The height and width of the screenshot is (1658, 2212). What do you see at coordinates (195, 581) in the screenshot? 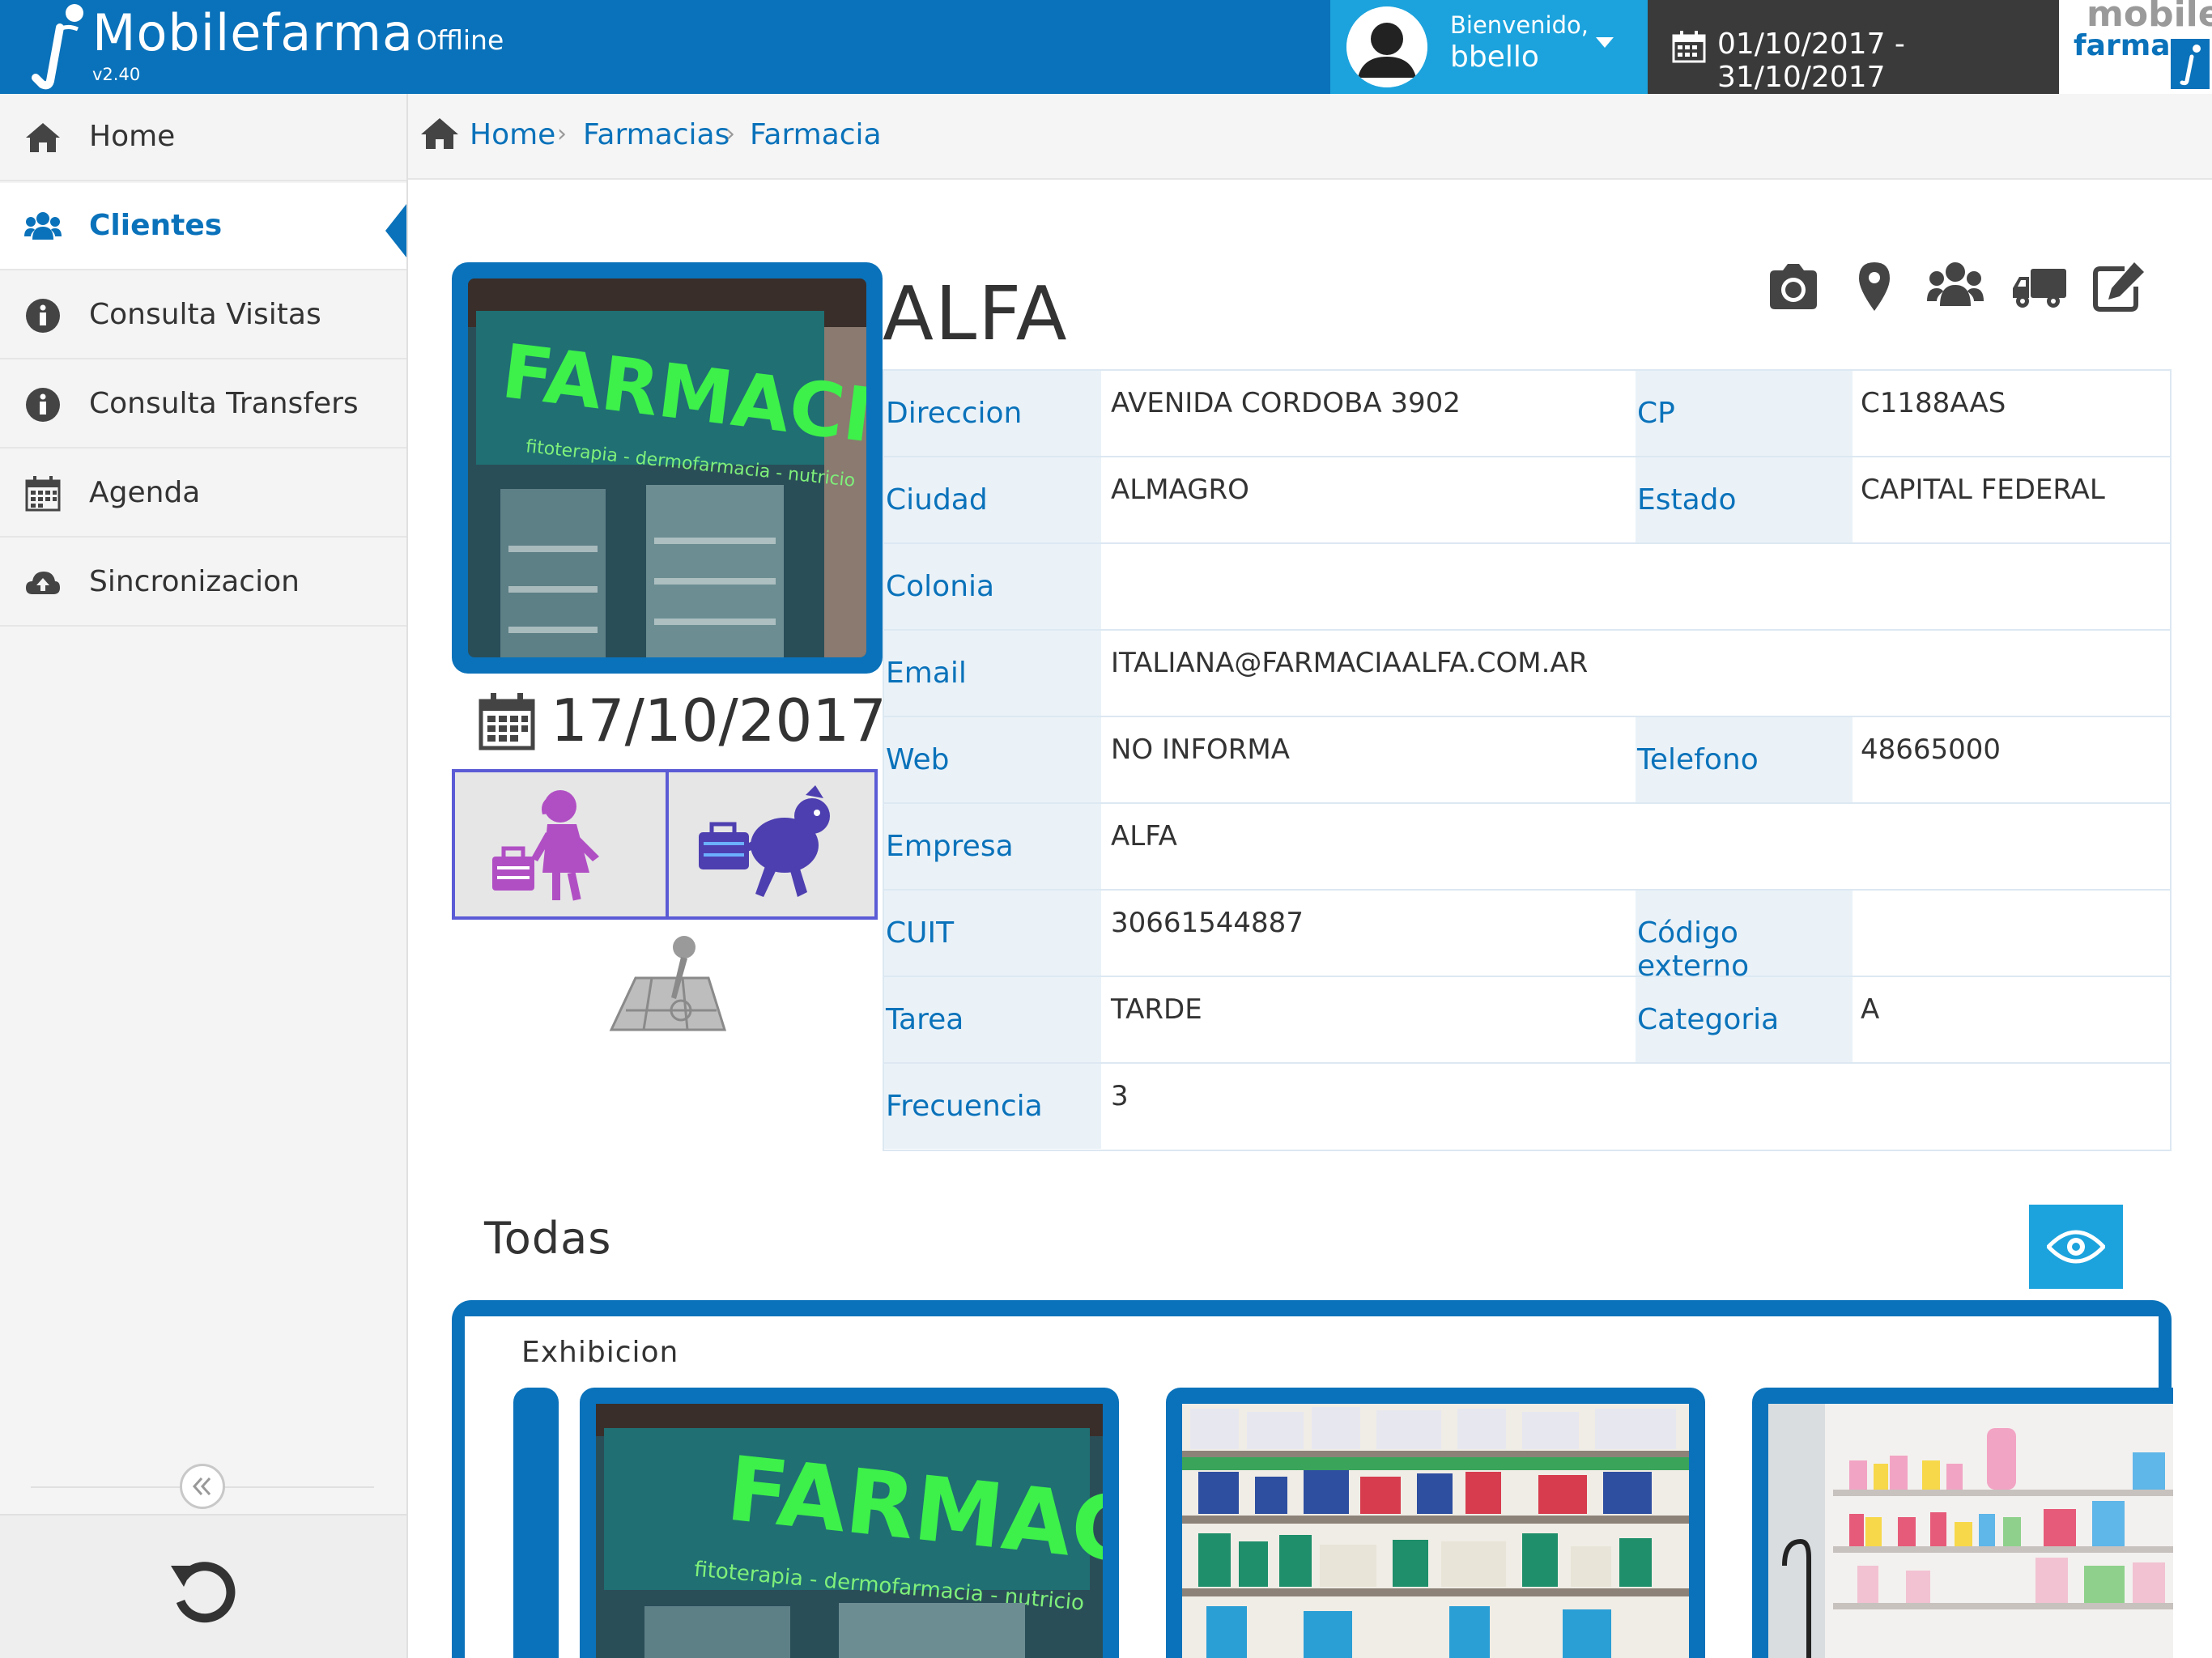
I see `sidebar-item-label: Sincronizacion` at bounding box center [195, 581].